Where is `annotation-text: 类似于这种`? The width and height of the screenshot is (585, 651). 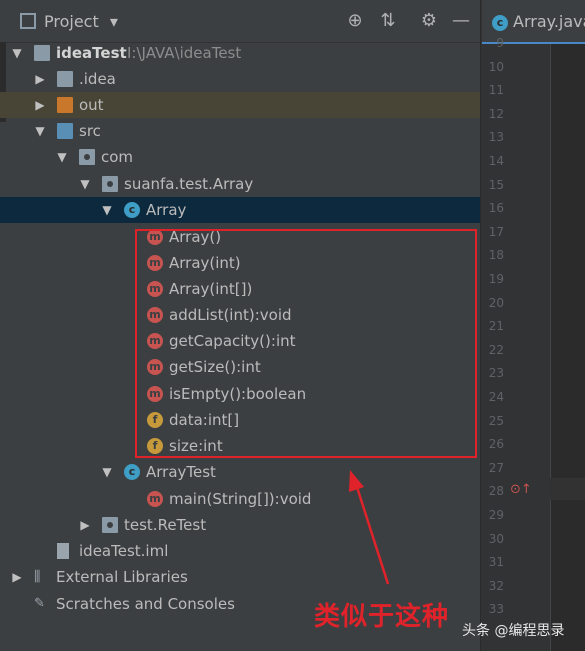
annotation-text: 类似于这种 is located at coordinates (382, 617).